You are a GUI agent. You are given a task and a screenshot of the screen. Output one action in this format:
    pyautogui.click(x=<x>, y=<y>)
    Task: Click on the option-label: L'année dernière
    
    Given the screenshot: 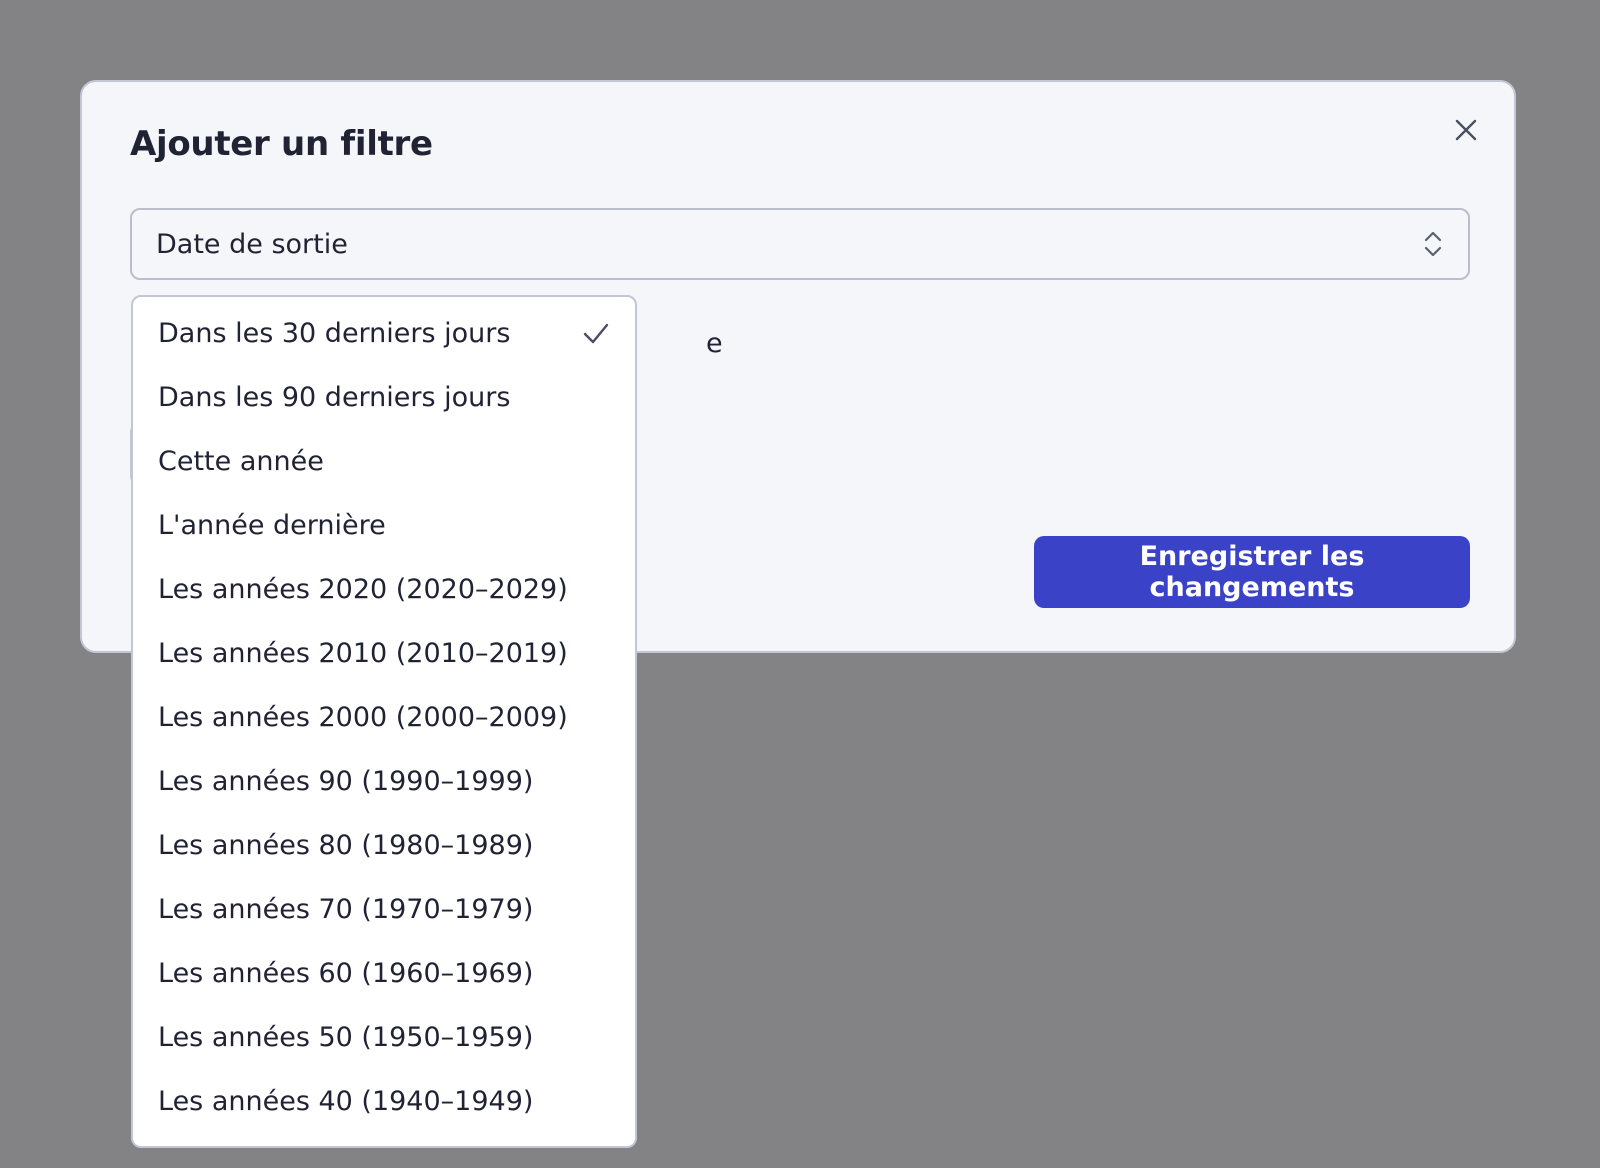 What is the action you would take?
    pyautogui.click(x=272, y=525)
    